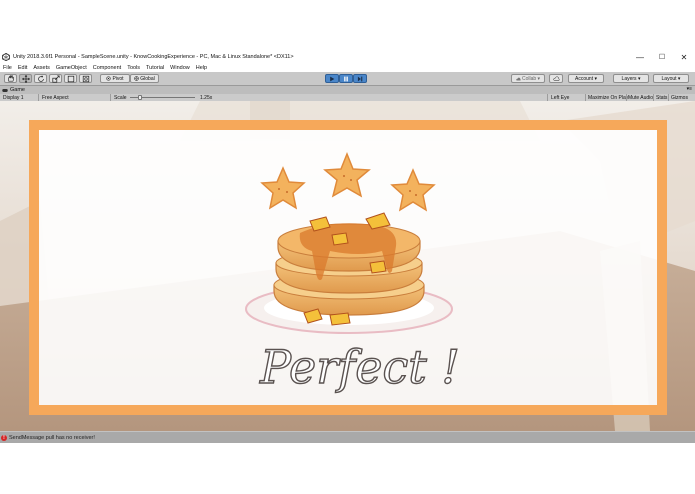 This screenshot has width=695, height=494. I want to click on tab-game-label: Game, so click(17, 90).